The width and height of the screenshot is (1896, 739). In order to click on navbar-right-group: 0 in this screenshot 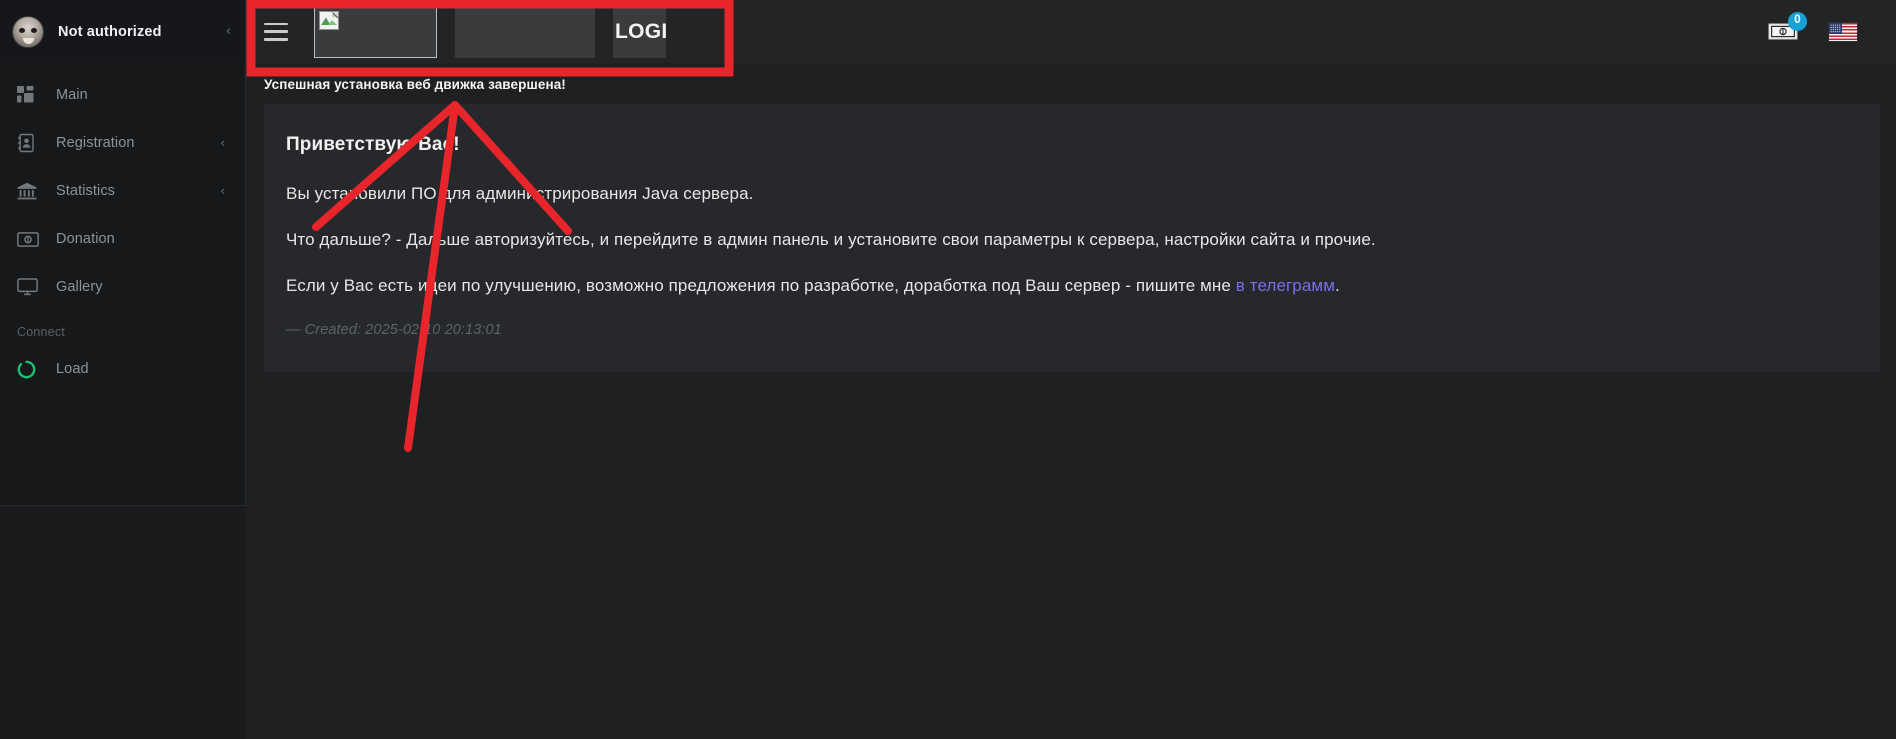, I will do `click(1832, 27)`.